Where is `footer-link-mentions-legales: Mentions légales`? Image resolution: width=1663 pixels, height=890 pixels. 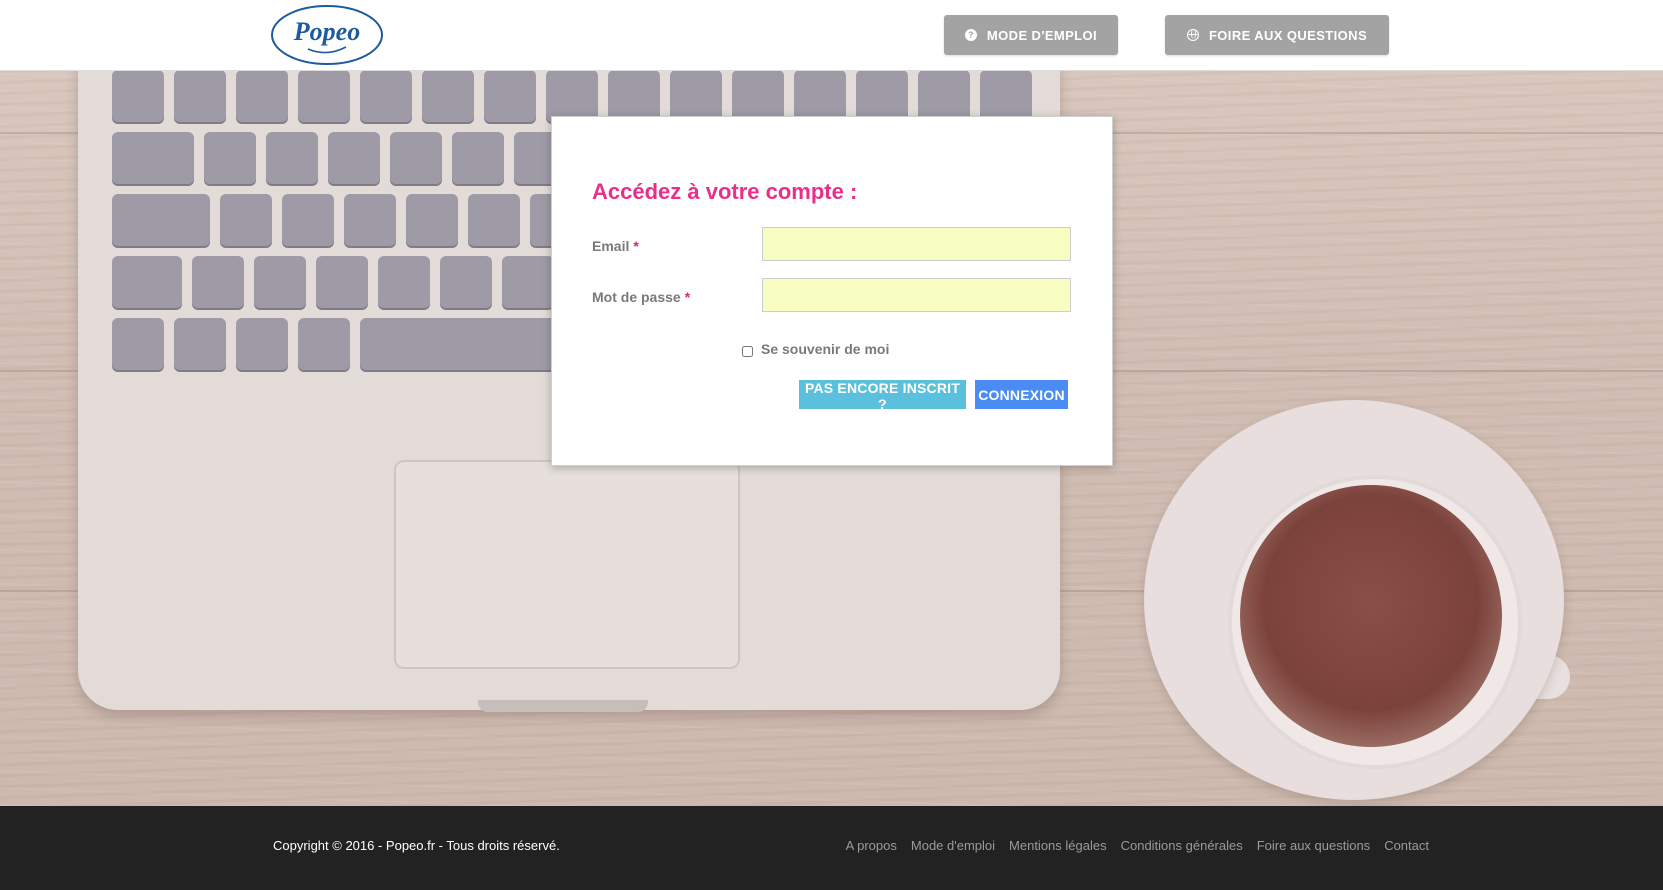 footer-link-mentions-legales: Mentions légales is located at coordinates (1058, 845).